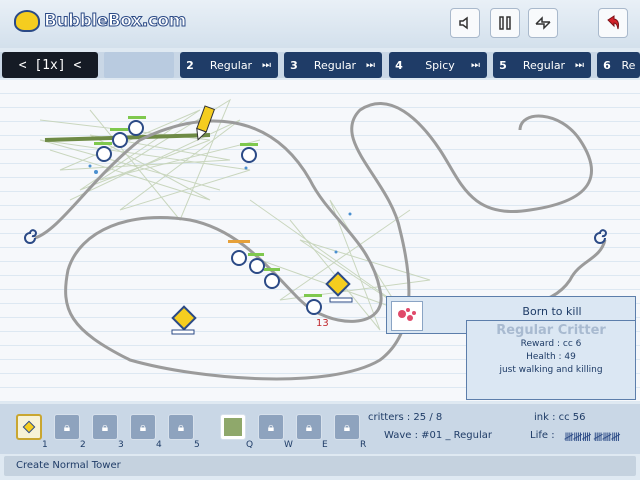  I want to click on wave-number: 3, so click(294, 65).